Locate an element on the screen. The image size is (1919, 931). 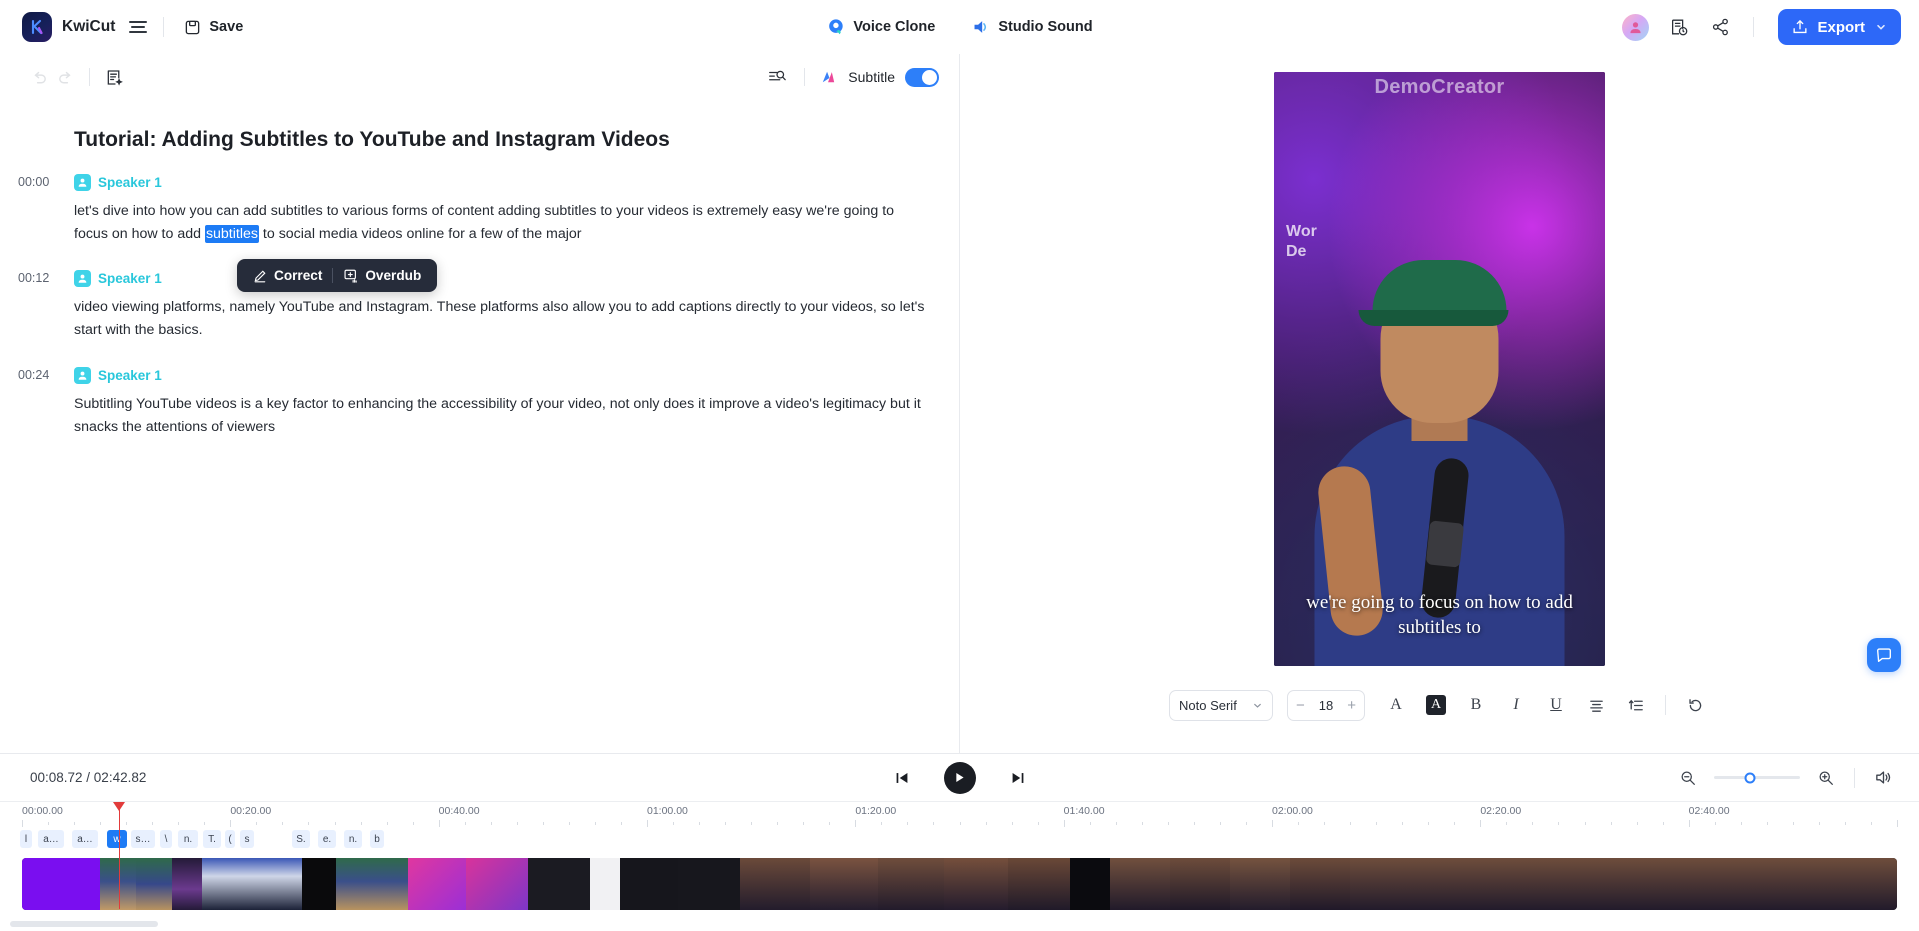
playhead is located at coordinates (119, 855).